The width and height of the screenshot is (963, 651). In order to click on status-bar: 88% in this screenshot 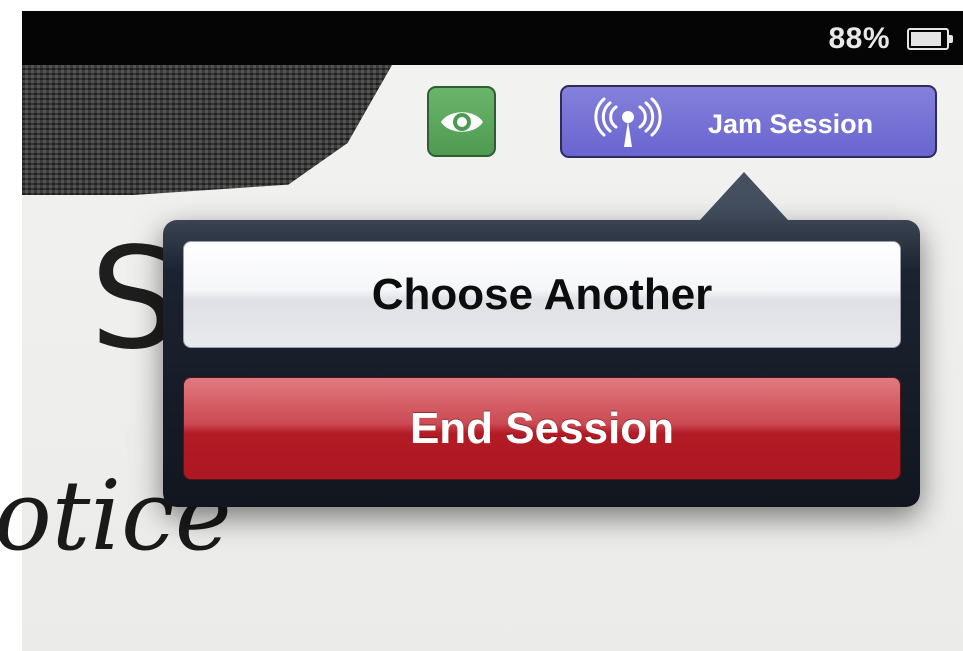, I will do `click(492, 38)`.